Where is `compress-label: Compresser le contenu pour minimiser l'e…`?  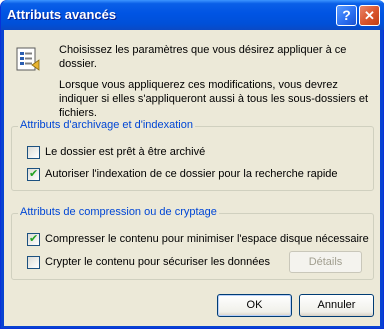 compress-label: Compresser le contenu pour minimiser l'e… is located at coordinates (207, 239).